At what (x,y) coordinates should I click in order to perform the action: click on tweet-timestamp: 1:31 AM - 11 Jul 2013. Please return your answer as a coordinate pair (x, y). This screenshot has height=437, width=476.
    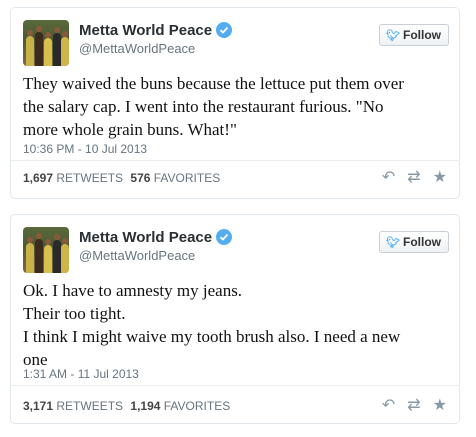
    Looking at the image, I should click on (81, 374).